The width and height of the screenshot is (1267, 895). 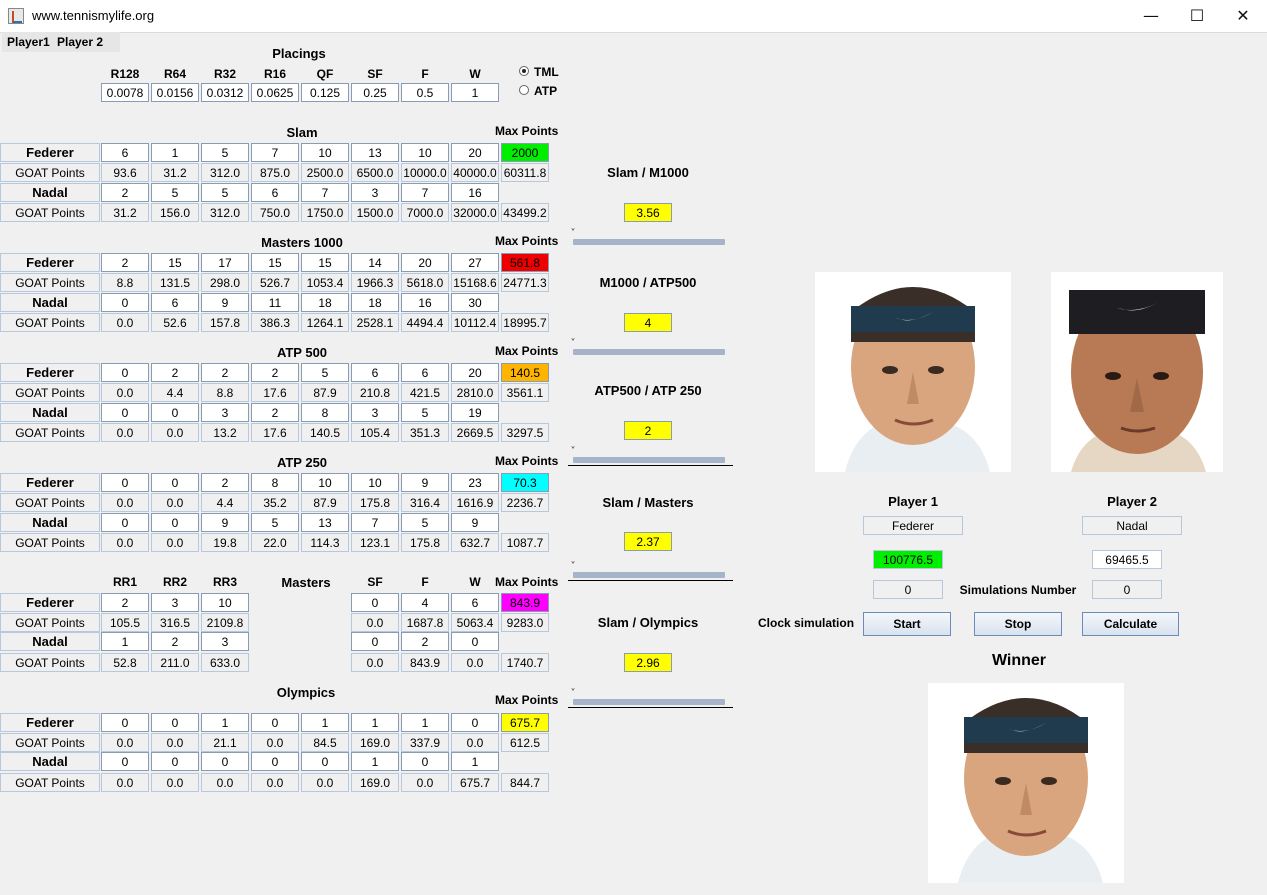 What do you see at coordinates (475, 92) in the screenshot?
I see `placing-input-w: 1` at bounding box center [475, 92].